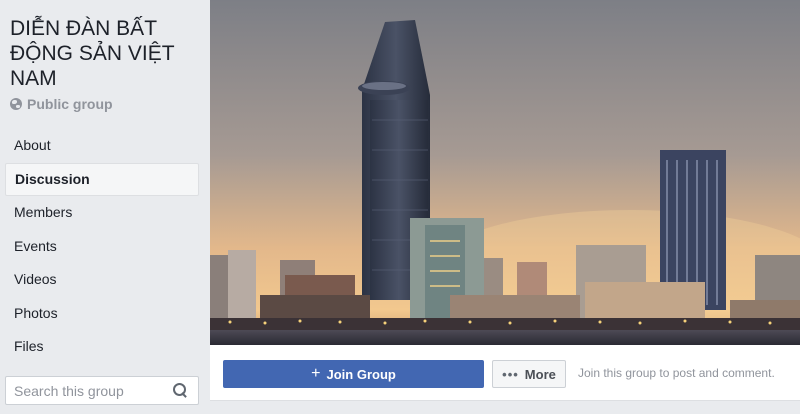 The image size is (800, 414). Describe the element at coordinates (105, 53) in the screenshot. I see `group-title: DIỄN ĐÀN BẤT ĐỘNG SẢN VIỆT NAM` at that location.